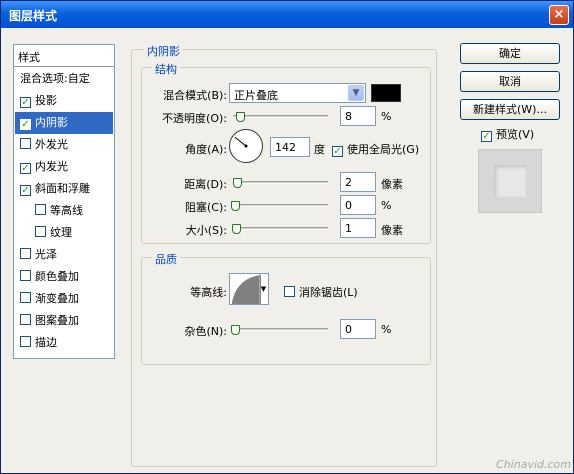 The width and height of the screenshot is (574, 474). I want to click on size-slider, so click(280, 228).